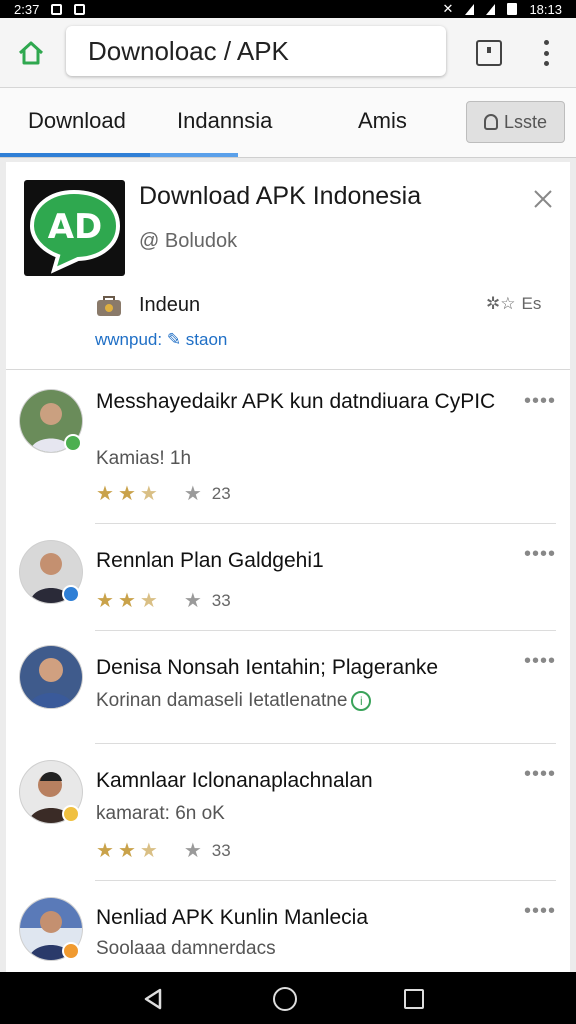 This screenshot has height=1024, width=576. Describe the element at coordinates (224, 121) in the screenshot. I see `tab-indonesia: Indannsia` at that location.